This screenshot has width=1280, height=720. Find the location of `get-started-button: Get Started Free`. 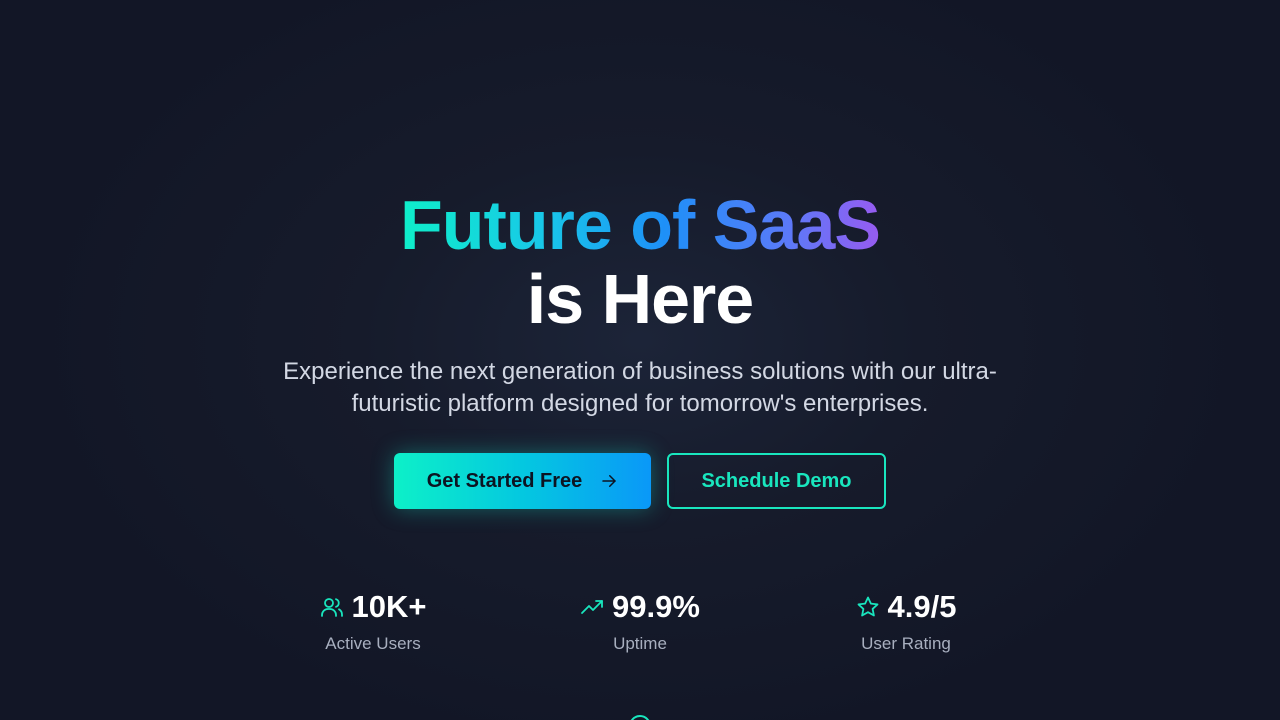

get-started-button: Get Started Free is located at coordinates (522, 481).